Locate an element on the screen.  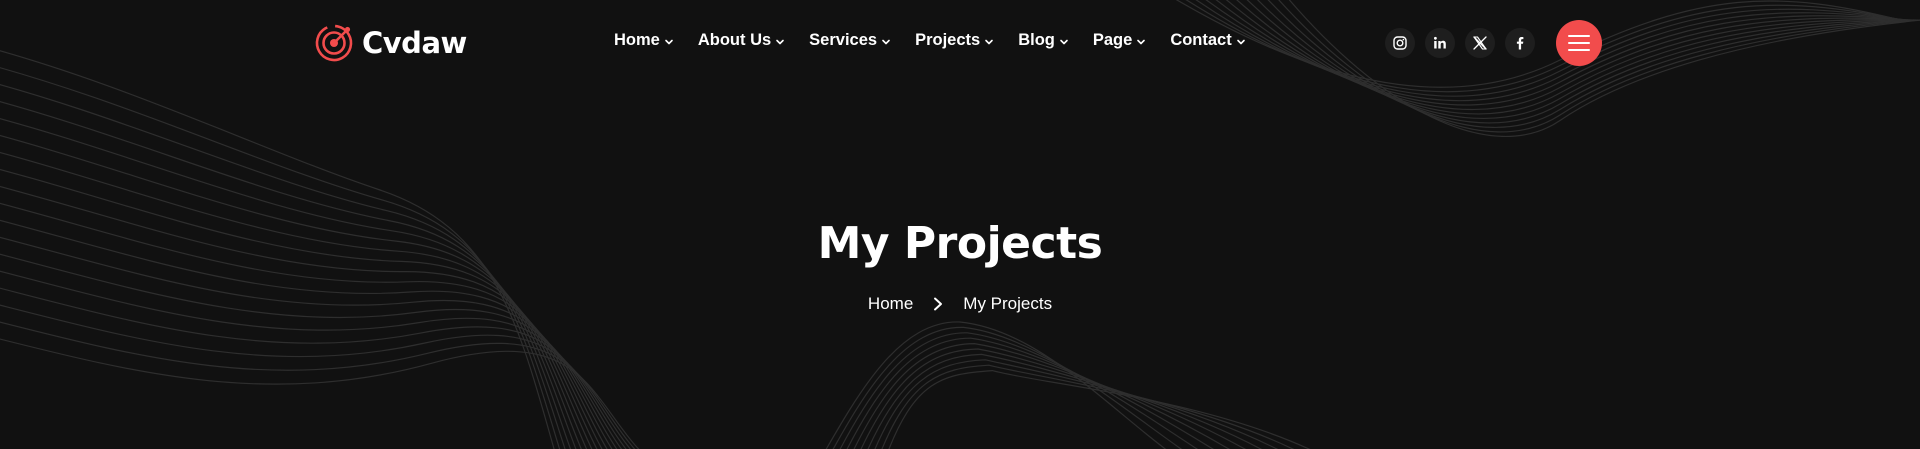
instagram-link is located at coordinates (1400, 43).